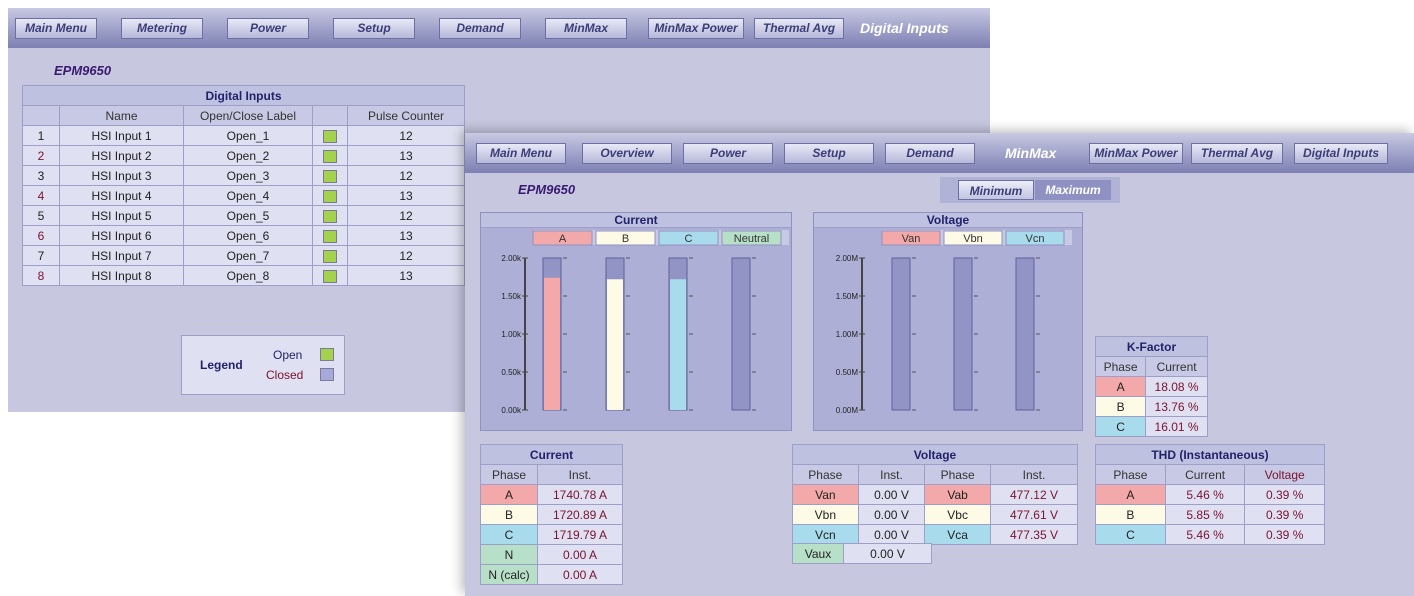 The image size is (1414, 596). Describe the element at coordinates (121, 275) in the screenshot. I see `row-name: HSI Input 8` at that location.